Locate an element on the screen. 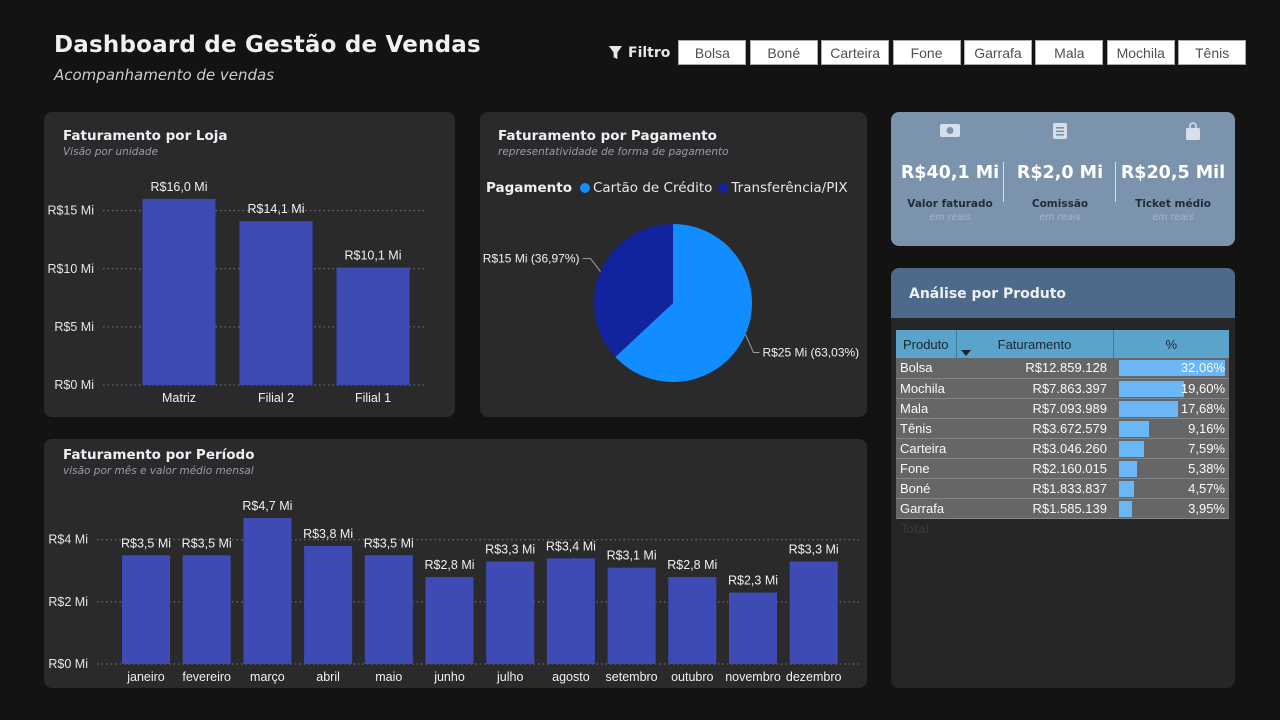 The image size is (1280, 720). table-row: Bolsa R$12.859.128 32,06% is located at coordinates (1062, 368).